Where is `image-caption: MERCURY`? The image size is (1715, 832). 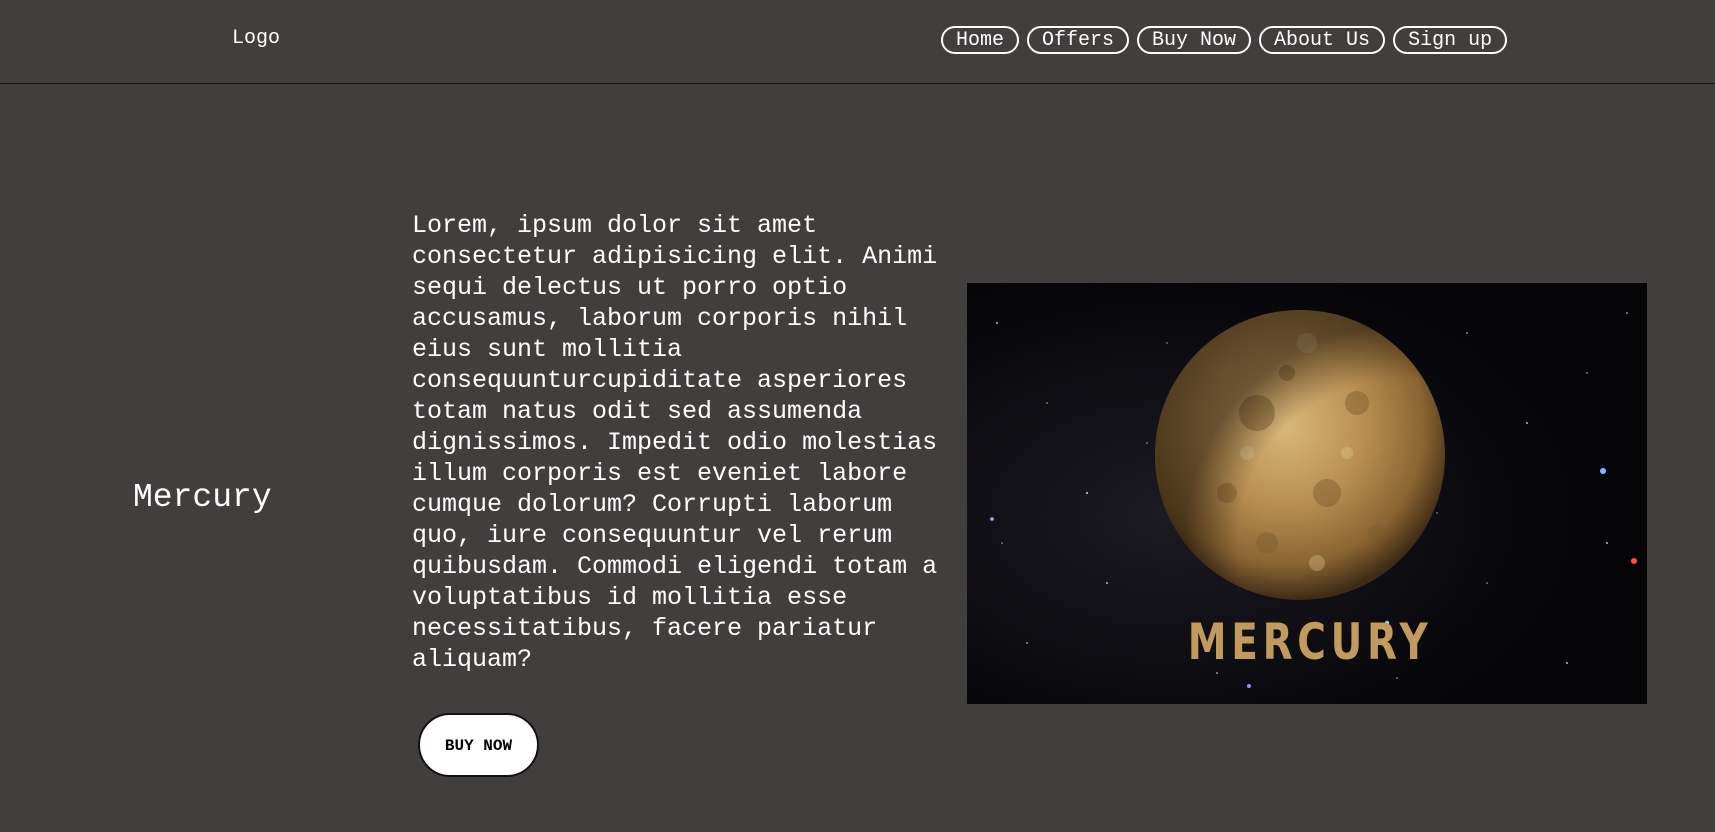
image-caption: MERCURY is located at coordinates (1310, 642).